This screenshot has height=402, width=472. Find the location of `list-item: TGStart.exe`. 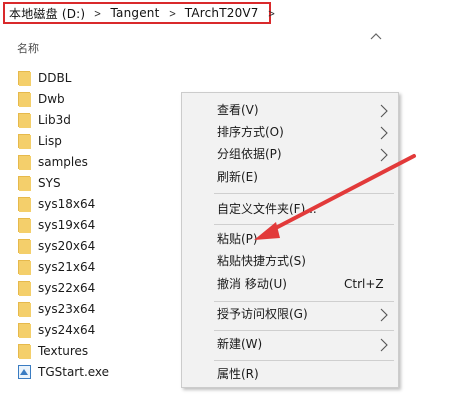

list-item: TGStart.exe is located at coordinates (63, 371).